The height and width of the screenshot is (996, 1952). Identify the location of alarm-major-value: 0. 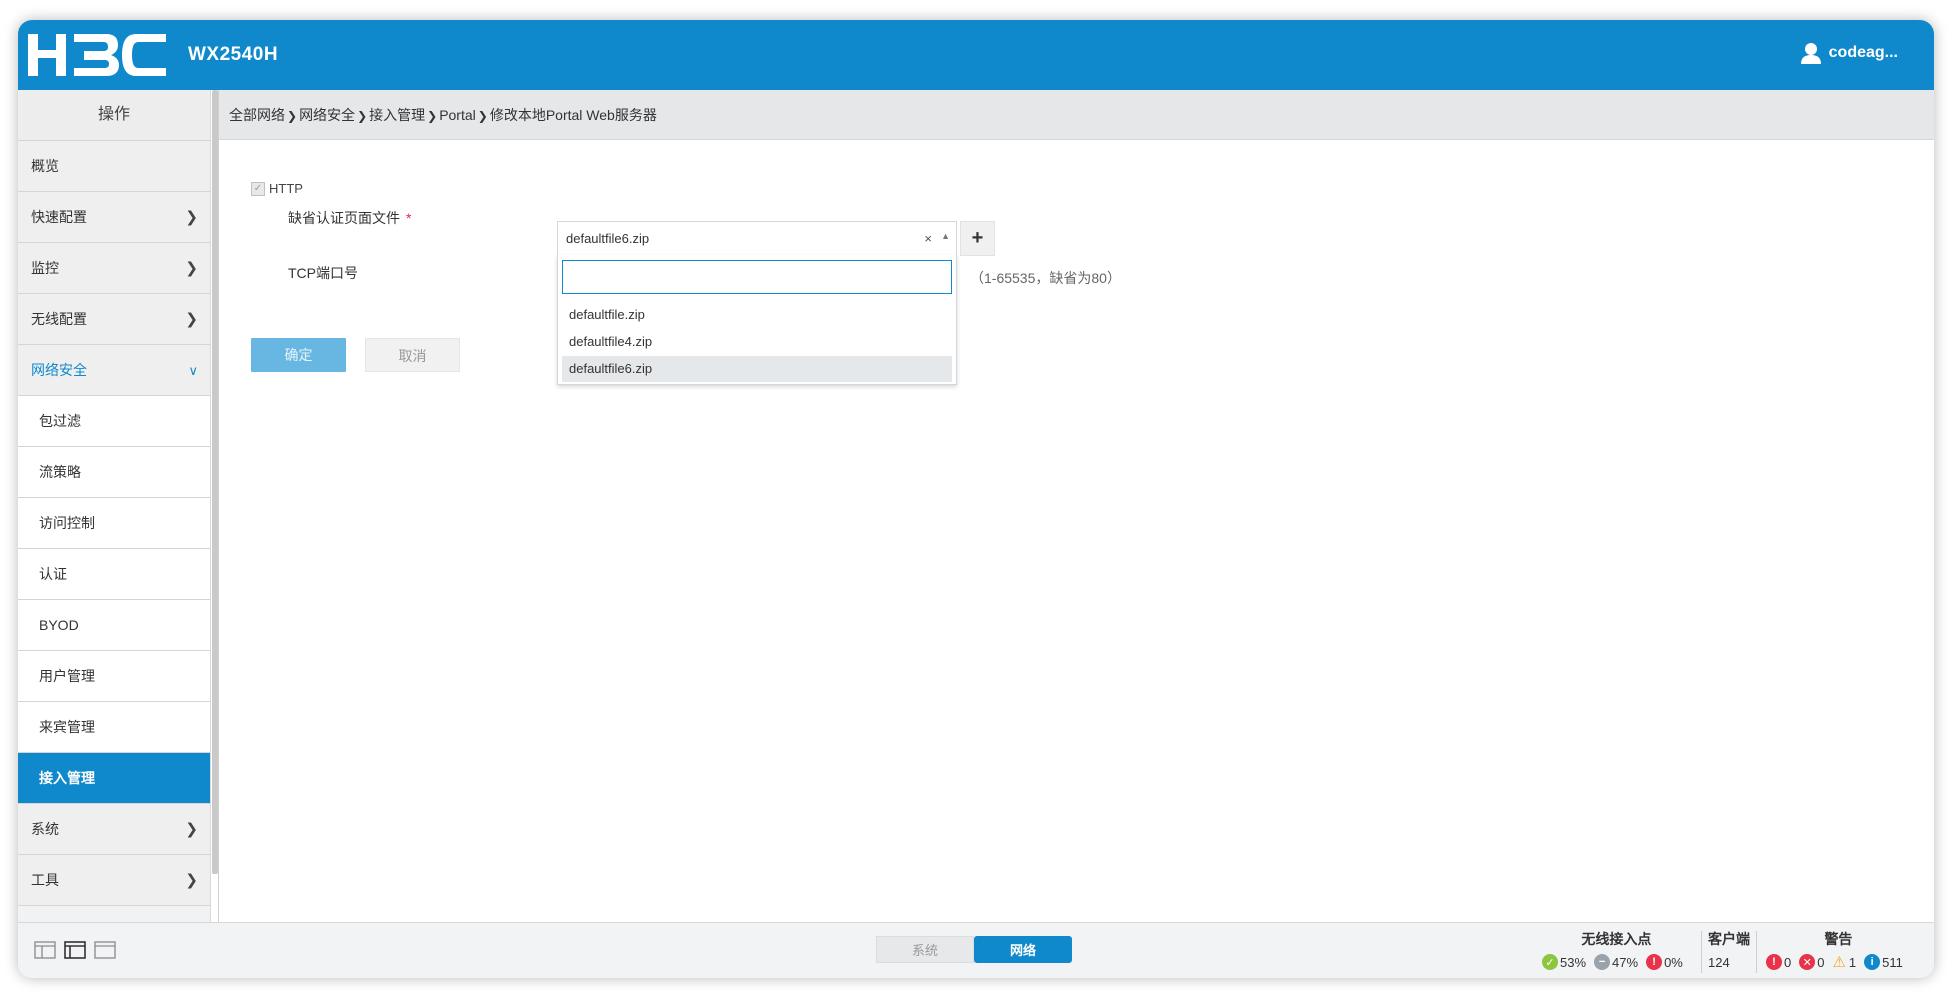
(1821, 962).